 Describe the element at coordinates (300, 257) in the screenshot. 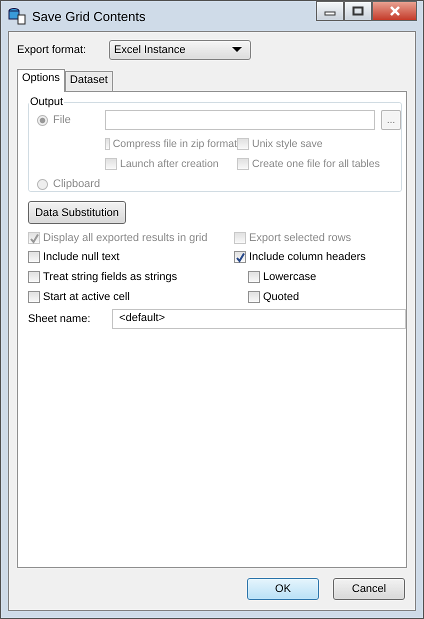

I see `checkbox-option: Include column headers` at that location.